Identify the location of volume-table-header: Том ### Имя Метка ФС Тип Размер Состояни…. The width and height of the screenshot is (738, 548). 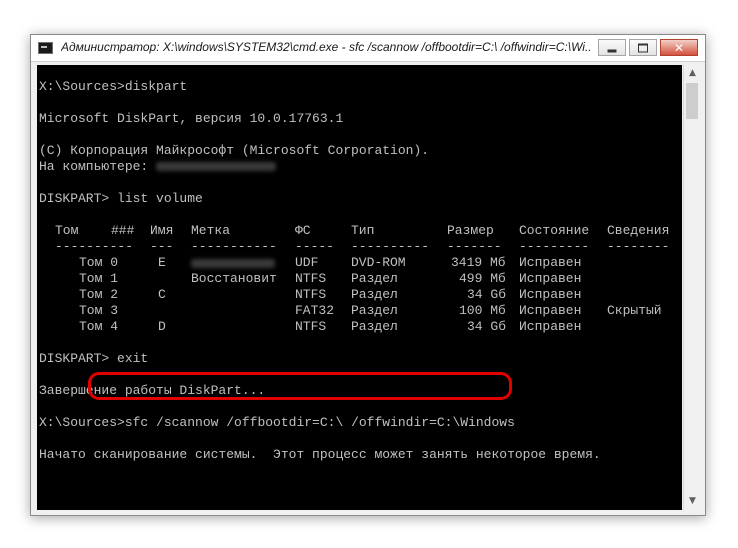
(359, 231).